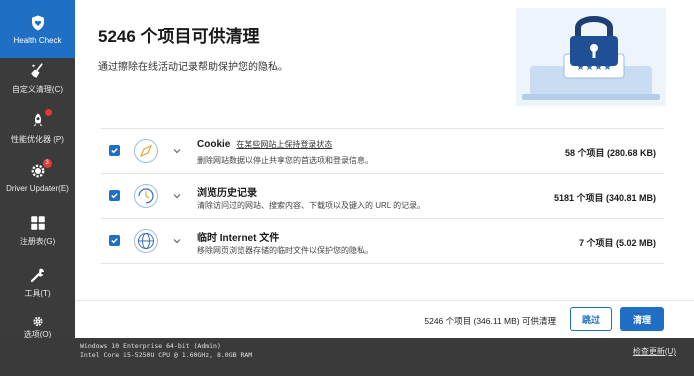 Image resolution: width=694 pixels, height=376 pixels. What do you see at coordinates (591, 319) in the screenshot?
I see `skip-button: 跳过` at bounding box center [591, 319].